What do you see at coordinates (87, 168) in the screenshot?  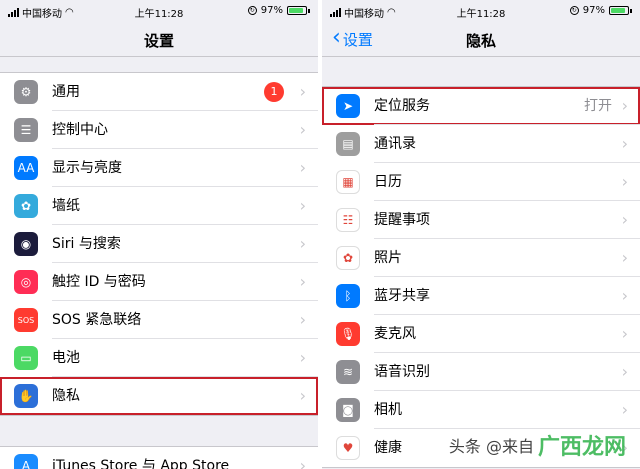 I see `row-label: 显示与亮度` at bounding box center [87, 168].